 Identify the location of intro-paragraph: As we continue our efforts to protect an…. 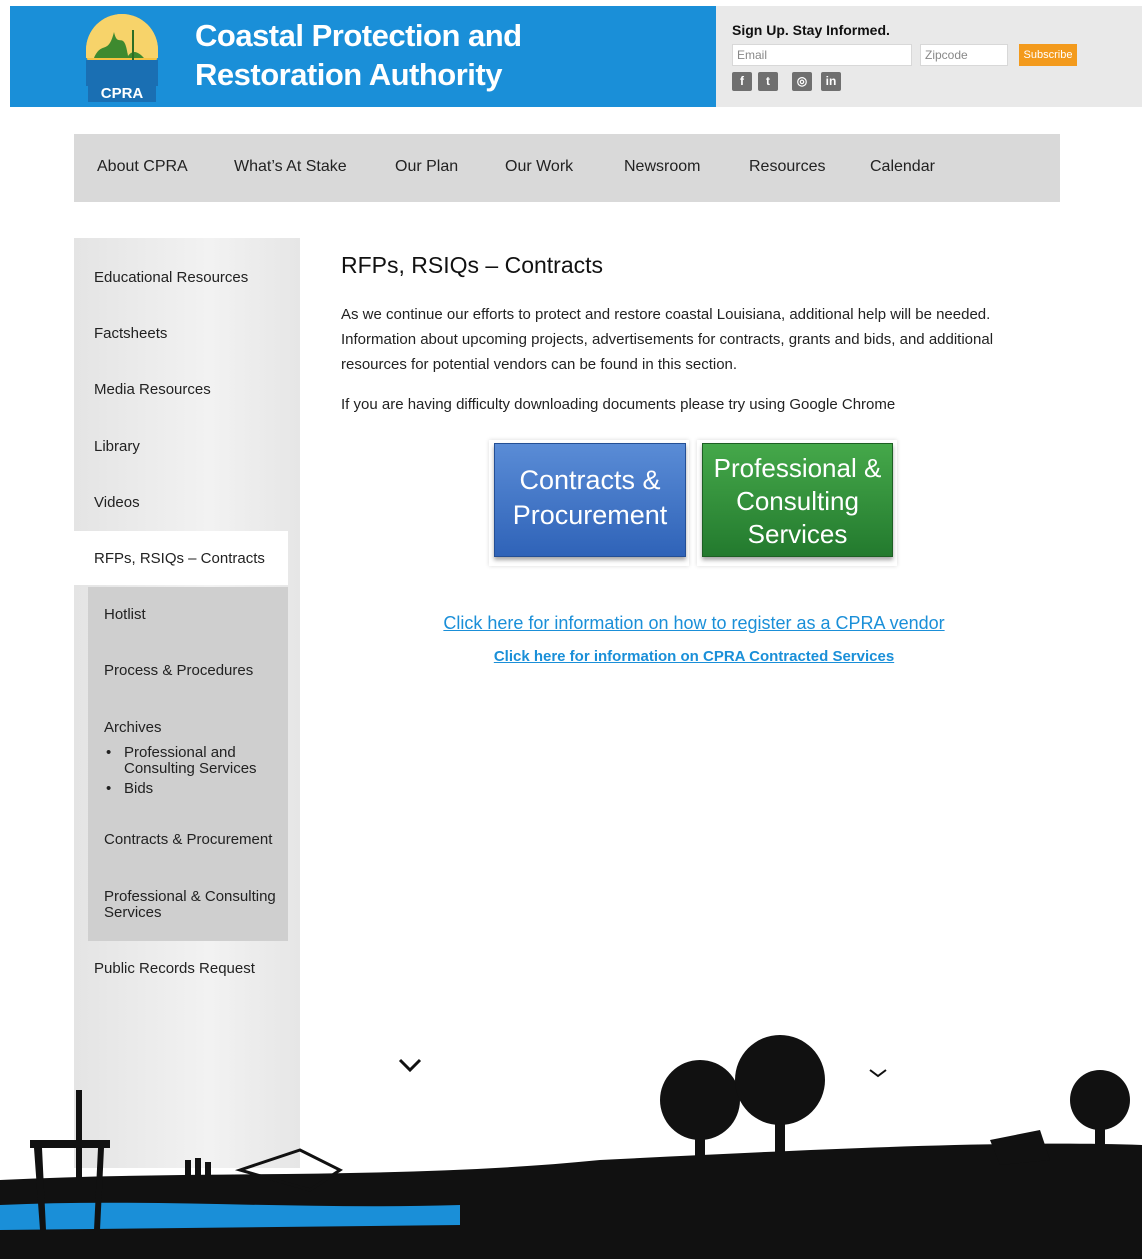
(667, 339).